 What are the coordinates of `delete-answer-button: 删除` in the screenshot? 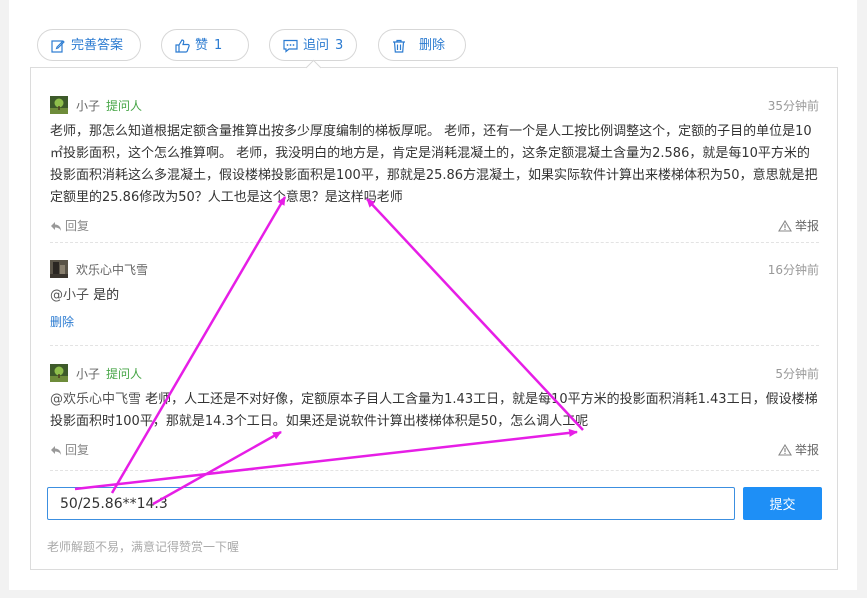 It's located at (422, 45).